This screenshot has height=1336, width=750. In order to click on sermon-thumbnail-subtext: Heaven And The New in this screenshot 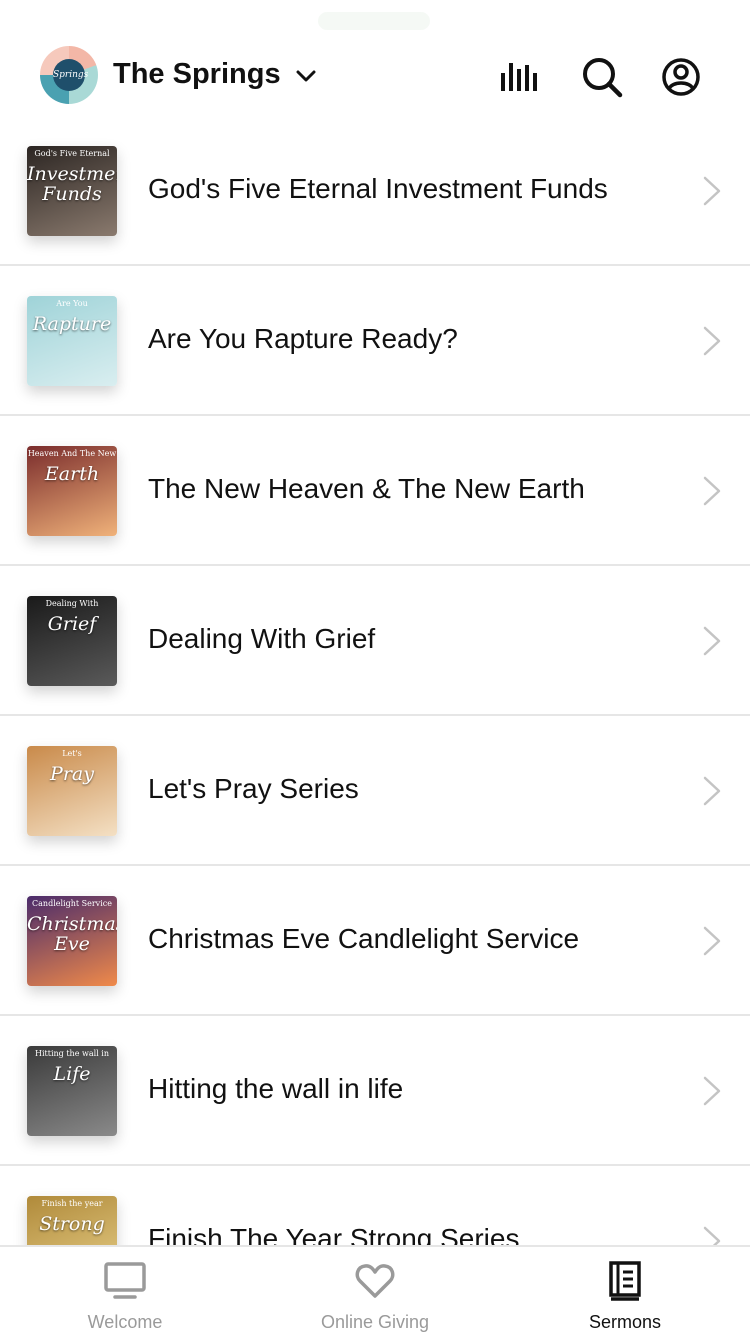, I will do `click(72, 453)`.